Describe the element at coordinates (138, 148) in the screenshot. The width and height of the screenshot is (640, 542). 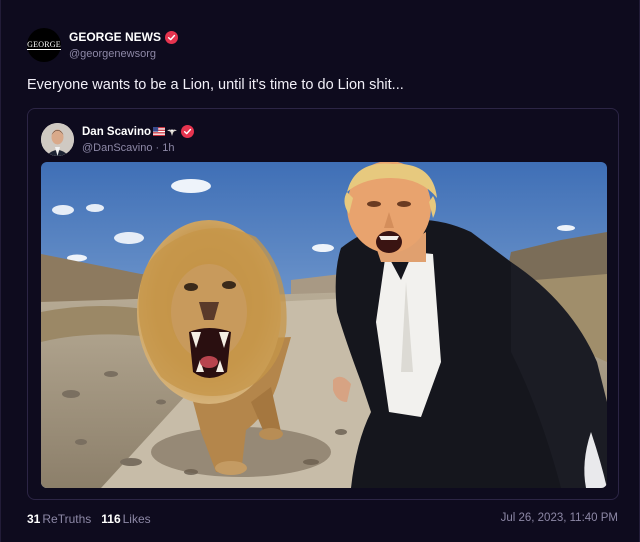
I see `quoted-author-handle: @DanScavino · 1h` at that location.